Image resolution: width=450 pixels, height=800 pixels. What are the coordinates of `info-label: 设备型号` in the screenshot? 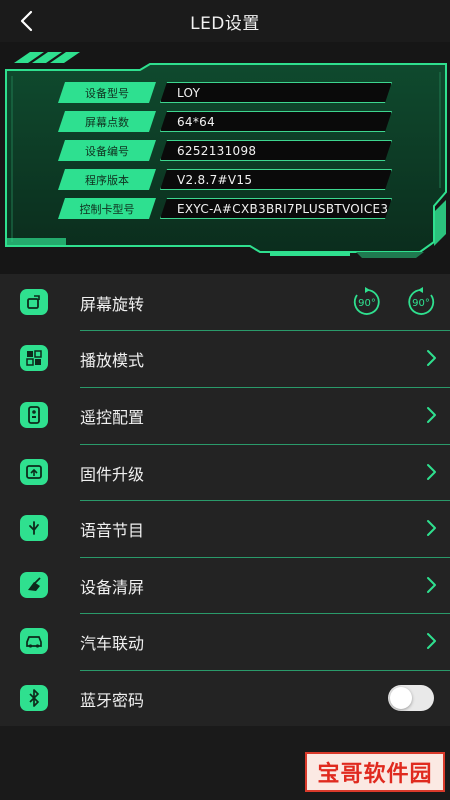 It's located at (107, 92).